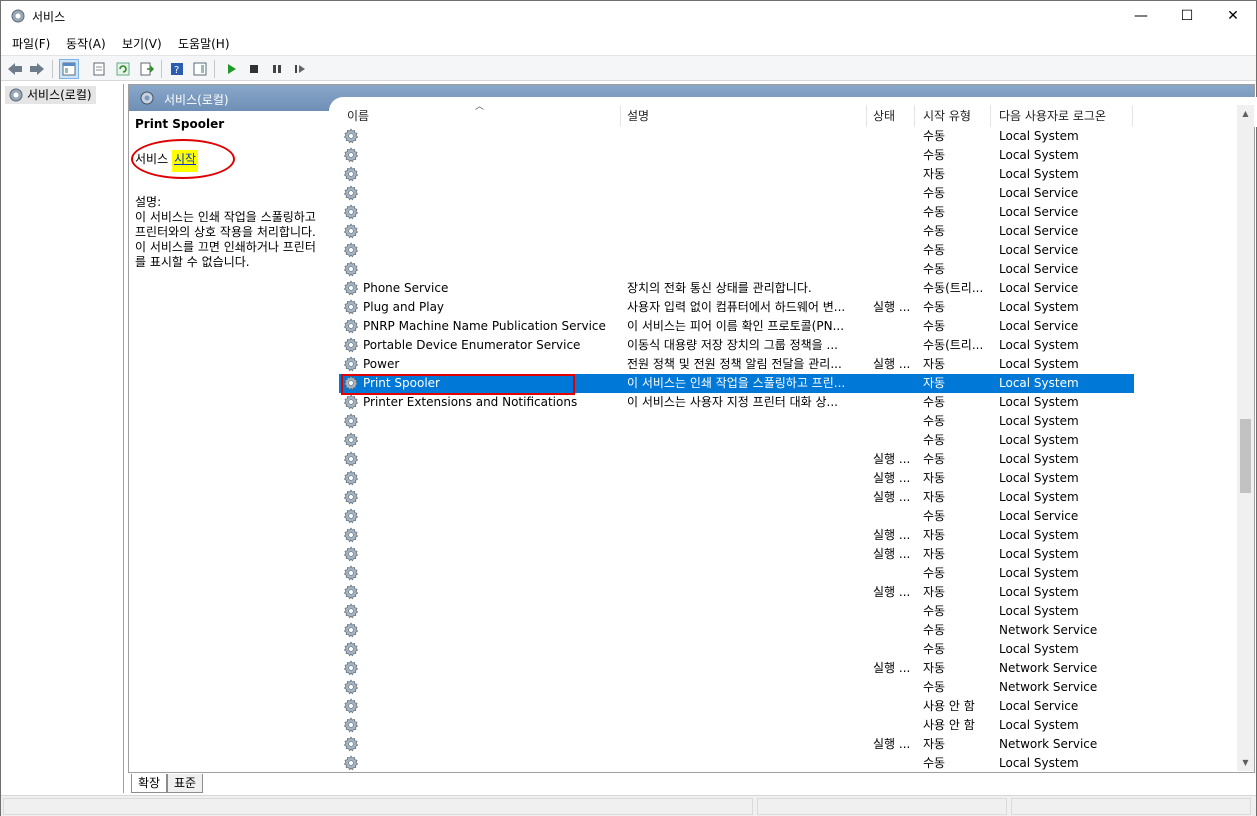  What do you see at coordinates (123, 69) in the screenshot?
I see `refresh-icon` at bounding box center [123, 69].